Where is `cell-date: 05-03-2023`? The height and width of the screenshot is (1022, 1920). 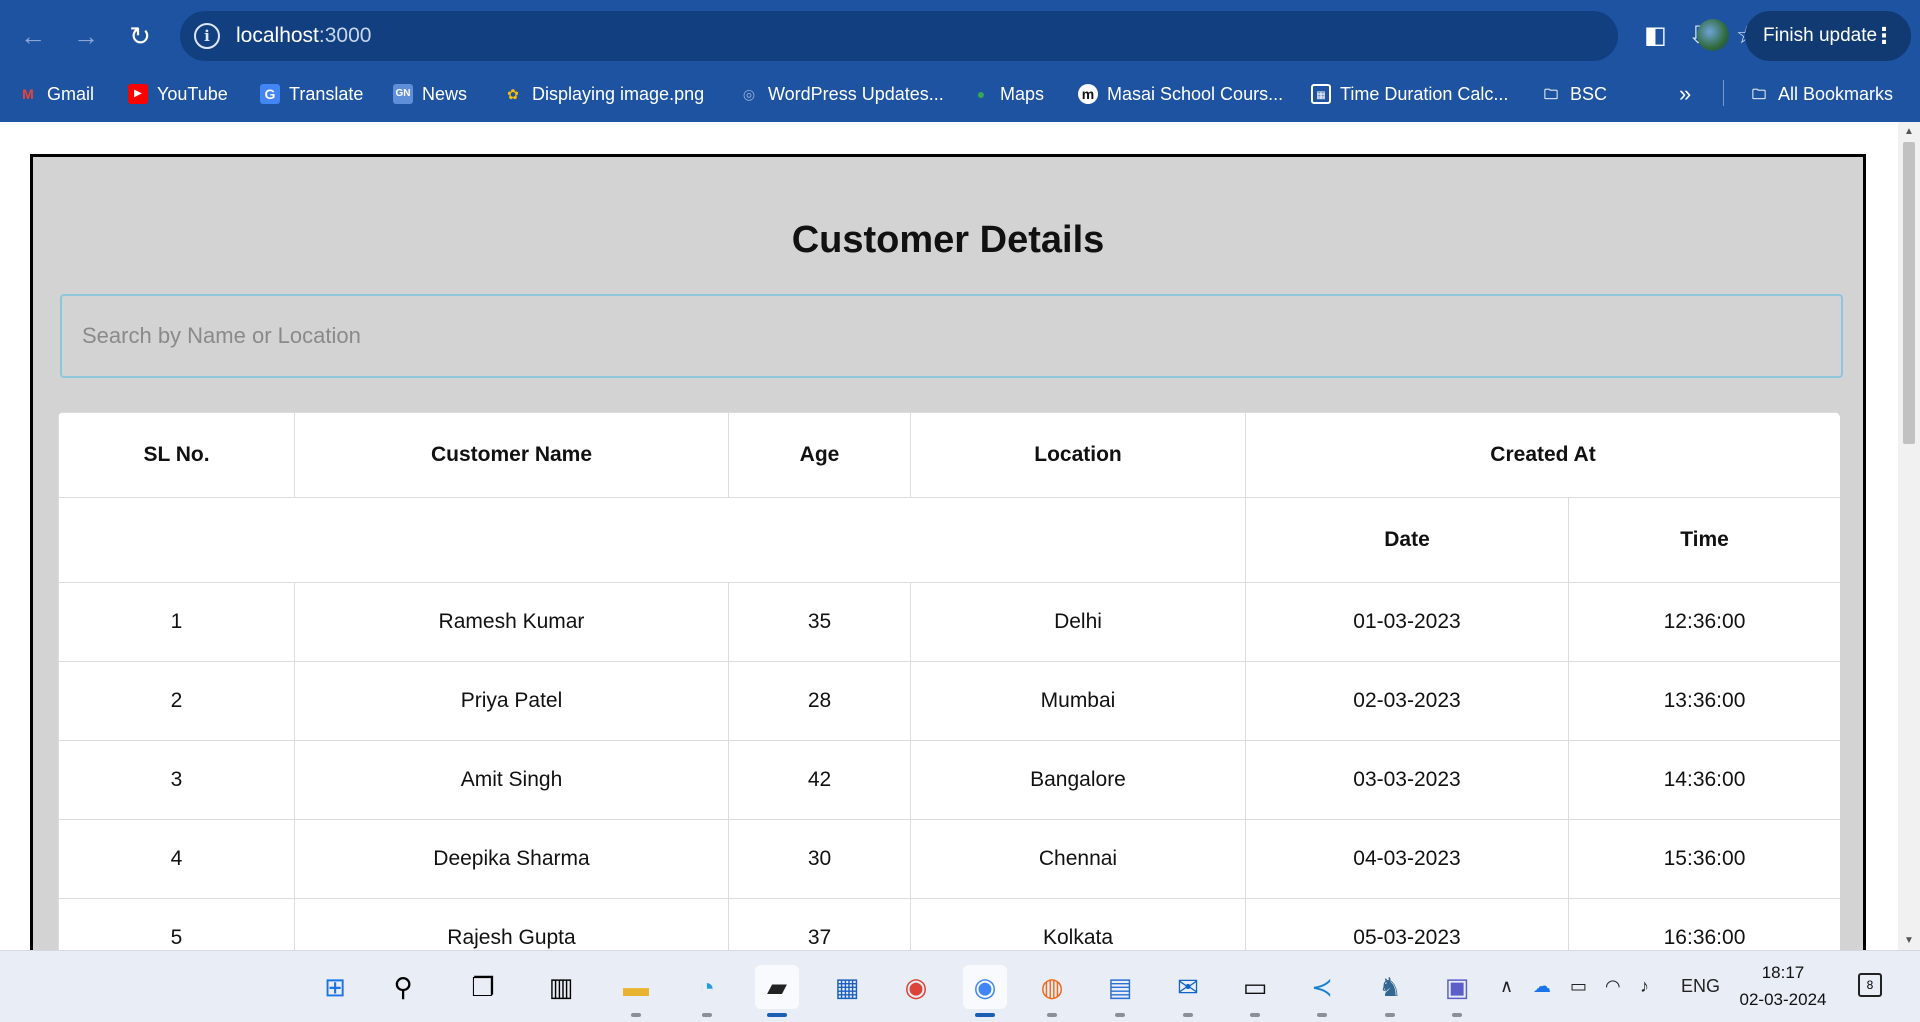 cell-date: 05-03-2023 is located at coordinates (1407, 924).